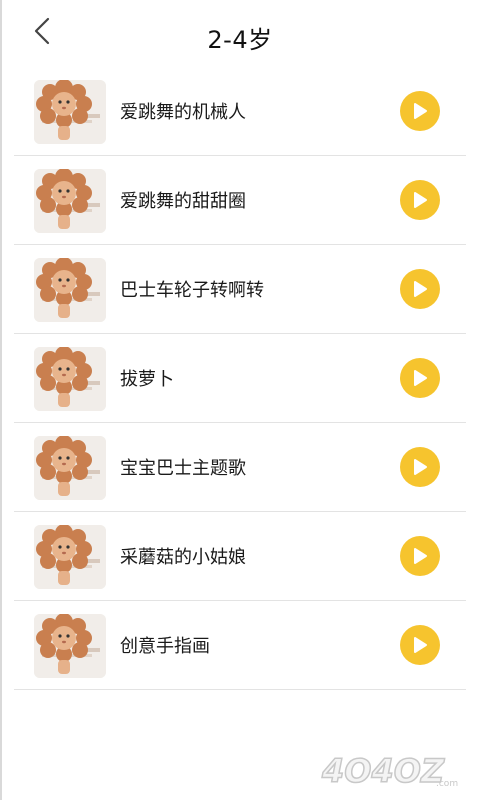  I want to click on song-row: 爱跳舞的机械人, so click(240, 111).